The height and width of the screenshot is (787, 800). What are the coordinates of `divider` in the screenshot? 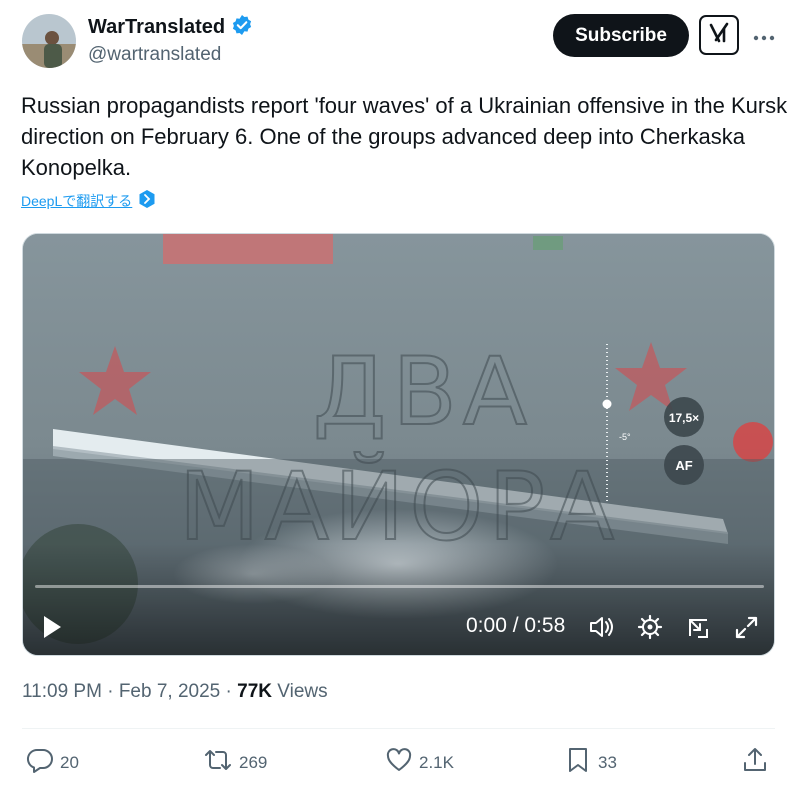 It's located at (398, 728).